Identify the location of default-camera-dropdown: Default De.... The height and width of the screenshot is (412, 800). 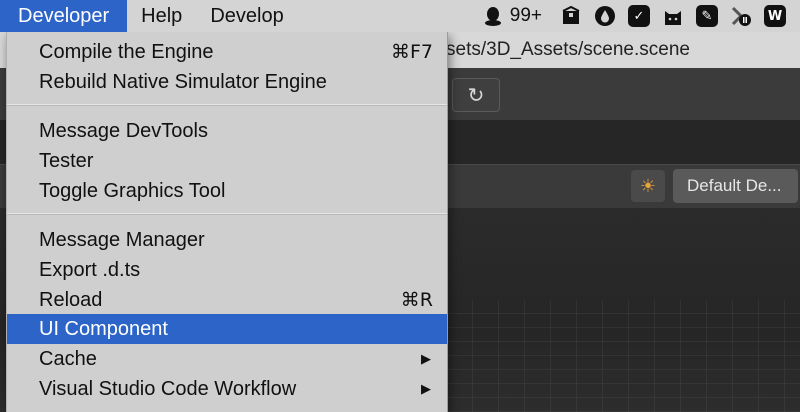
(735, 186).